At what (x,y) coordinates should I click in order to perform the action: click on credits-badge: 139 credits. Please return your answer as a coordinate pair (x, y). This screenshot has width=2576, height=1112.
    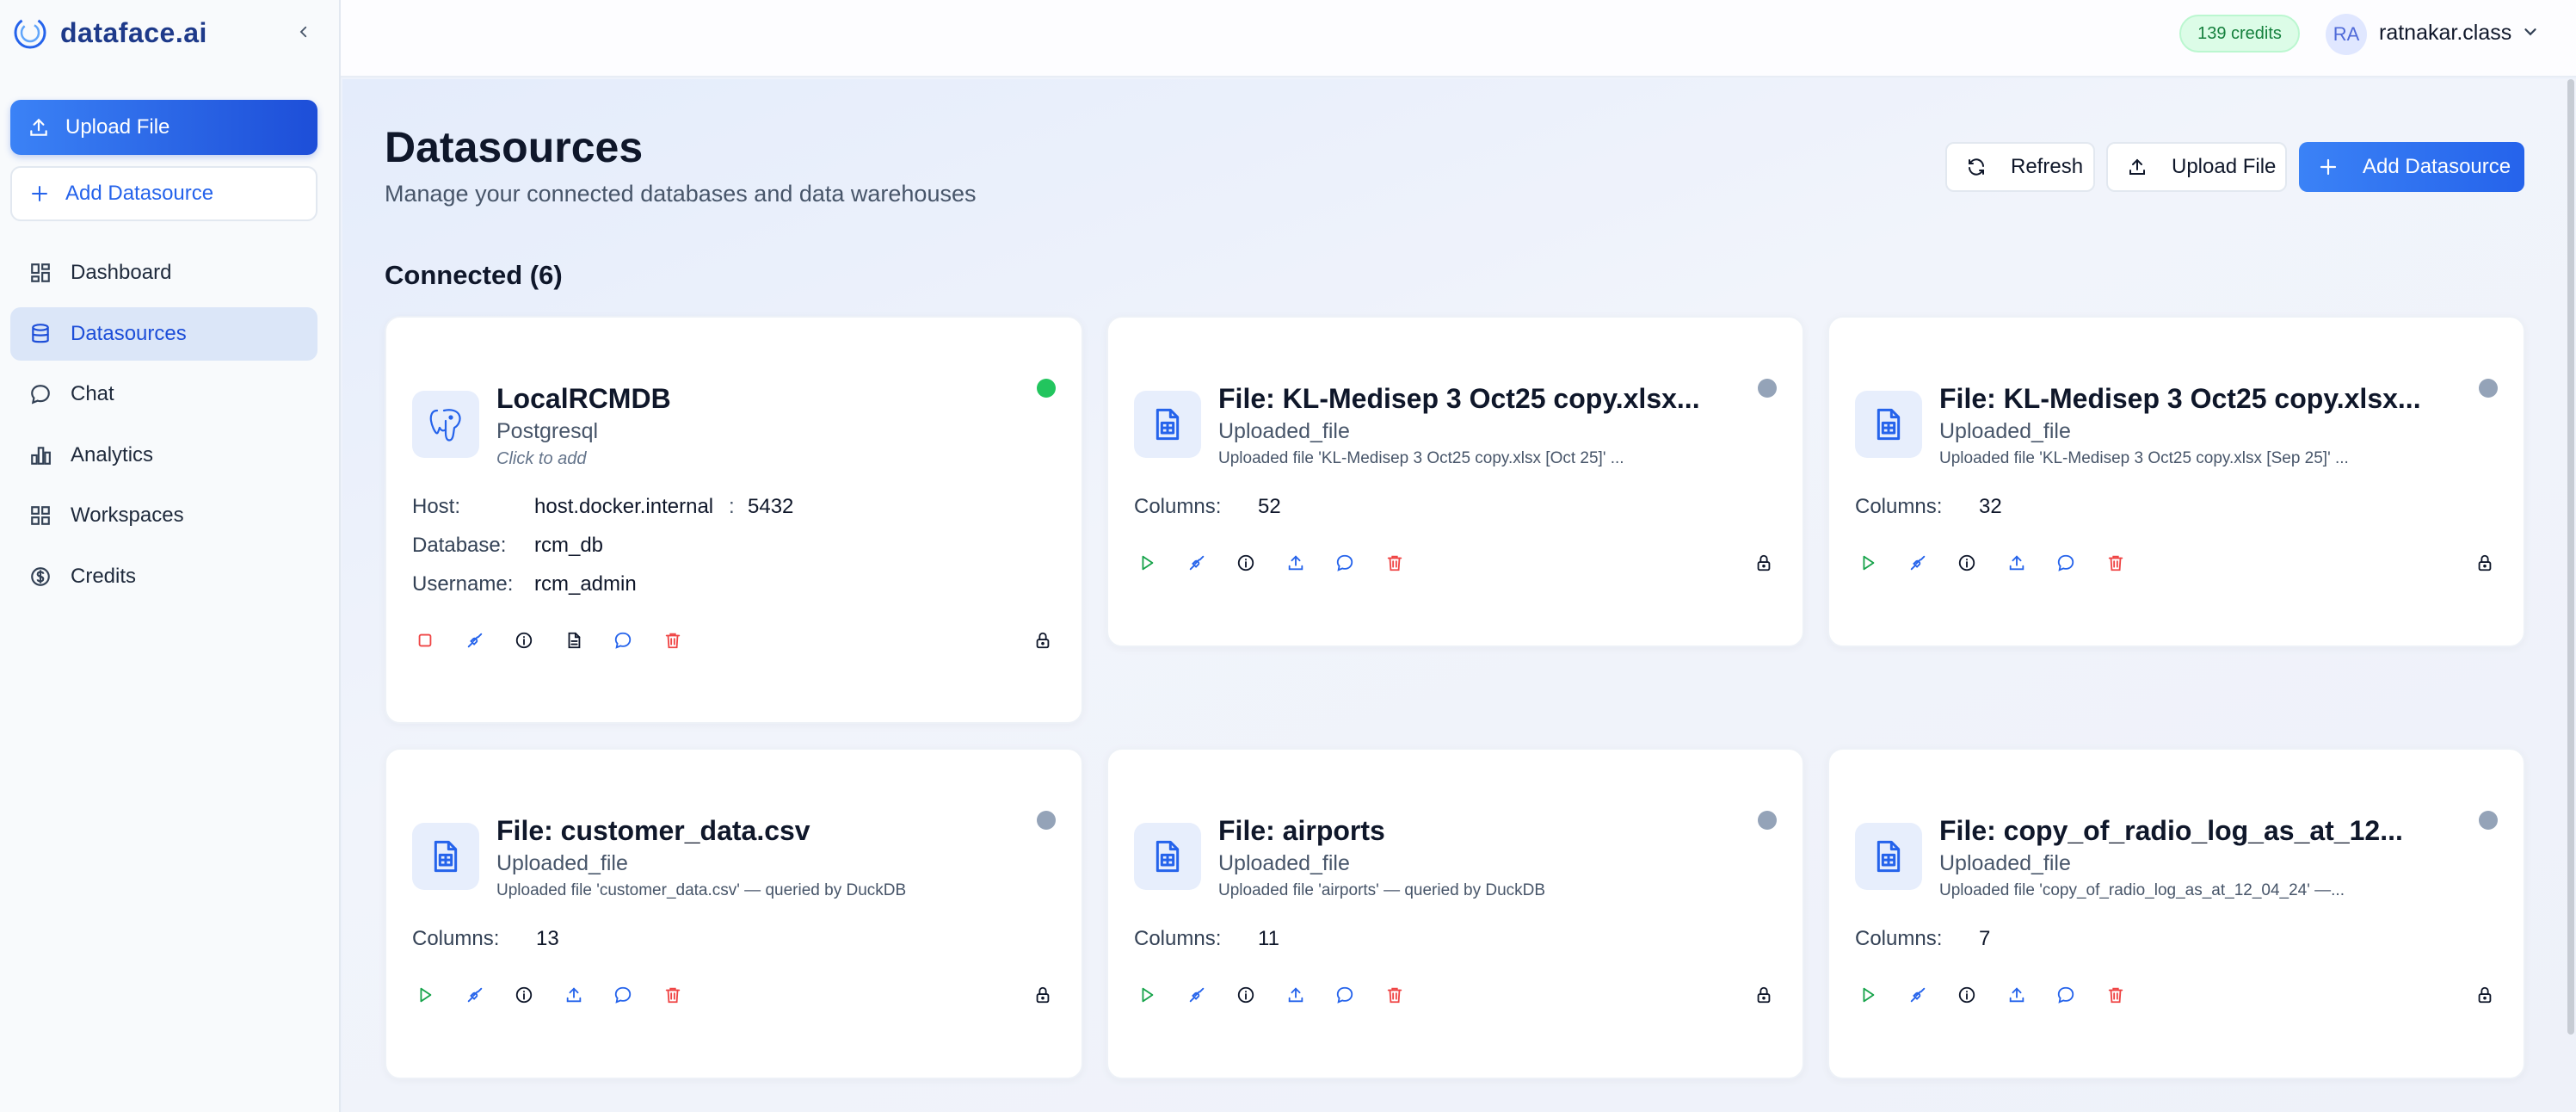
    Looking at the image, I should click on (2239, 34).